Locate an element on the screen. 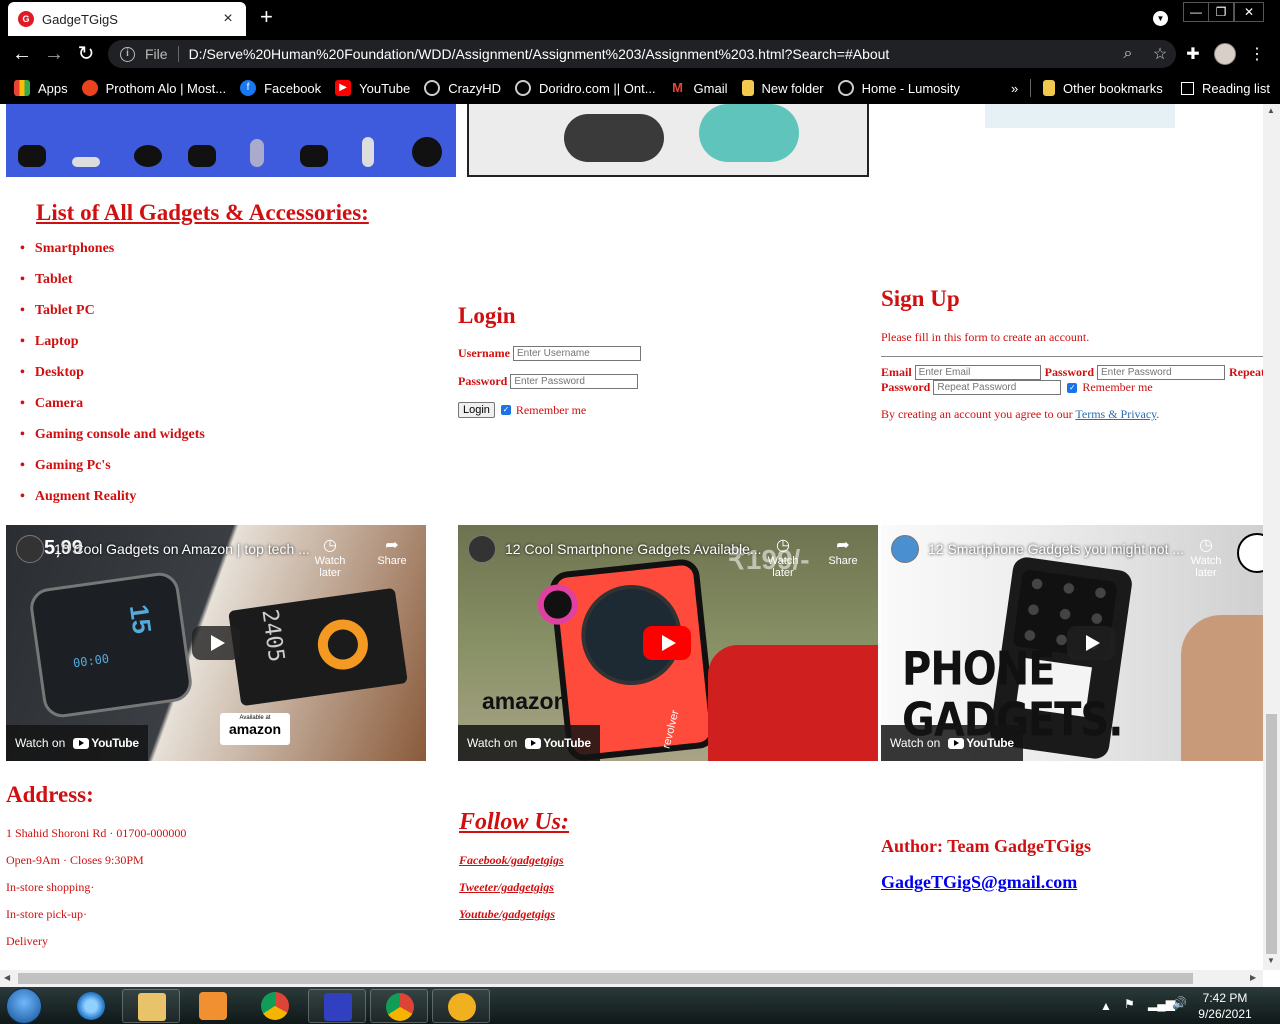  bookmark-apps: Apps is located at coordinates (41, 88).